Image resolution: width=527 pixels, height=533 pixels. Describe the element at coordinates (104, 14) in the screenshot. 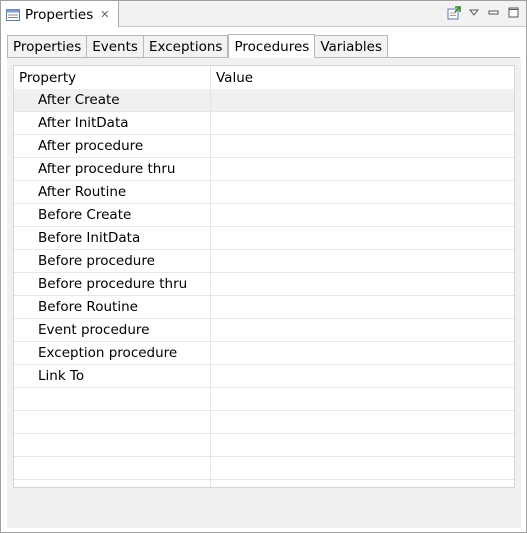

I see `close-icon: ✕` at that location.